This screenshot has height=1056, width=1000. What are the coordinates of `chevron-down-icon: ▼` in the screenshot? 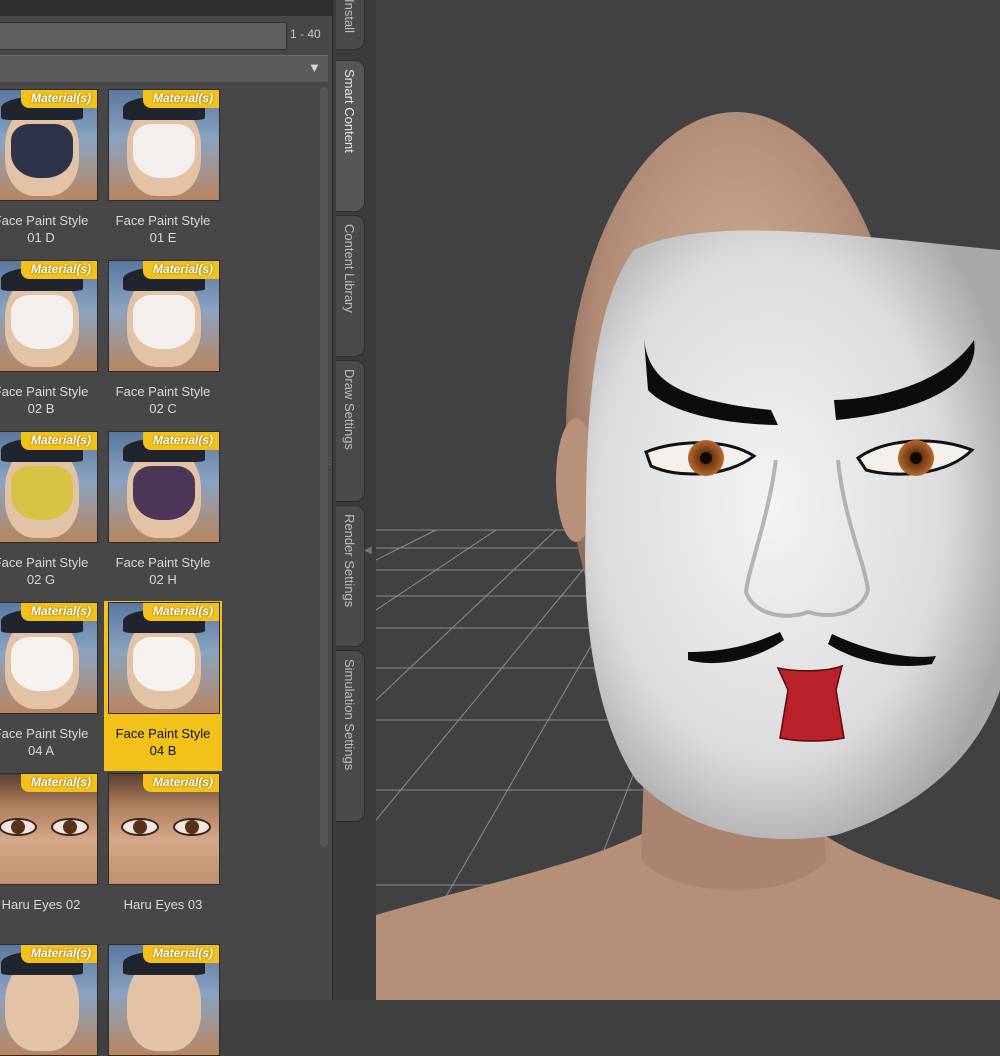 It's located at (314, 67).